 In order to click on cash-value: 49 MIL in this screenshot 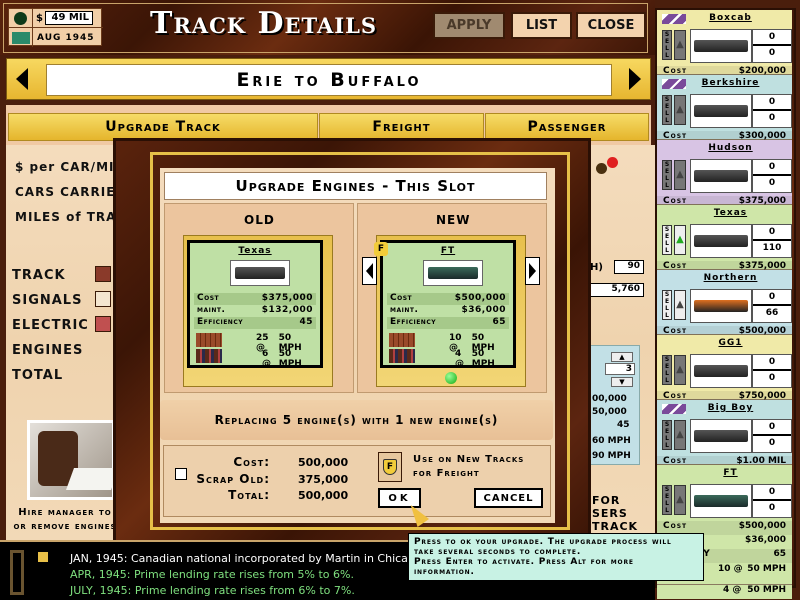, I will do `click(68, 18)`.